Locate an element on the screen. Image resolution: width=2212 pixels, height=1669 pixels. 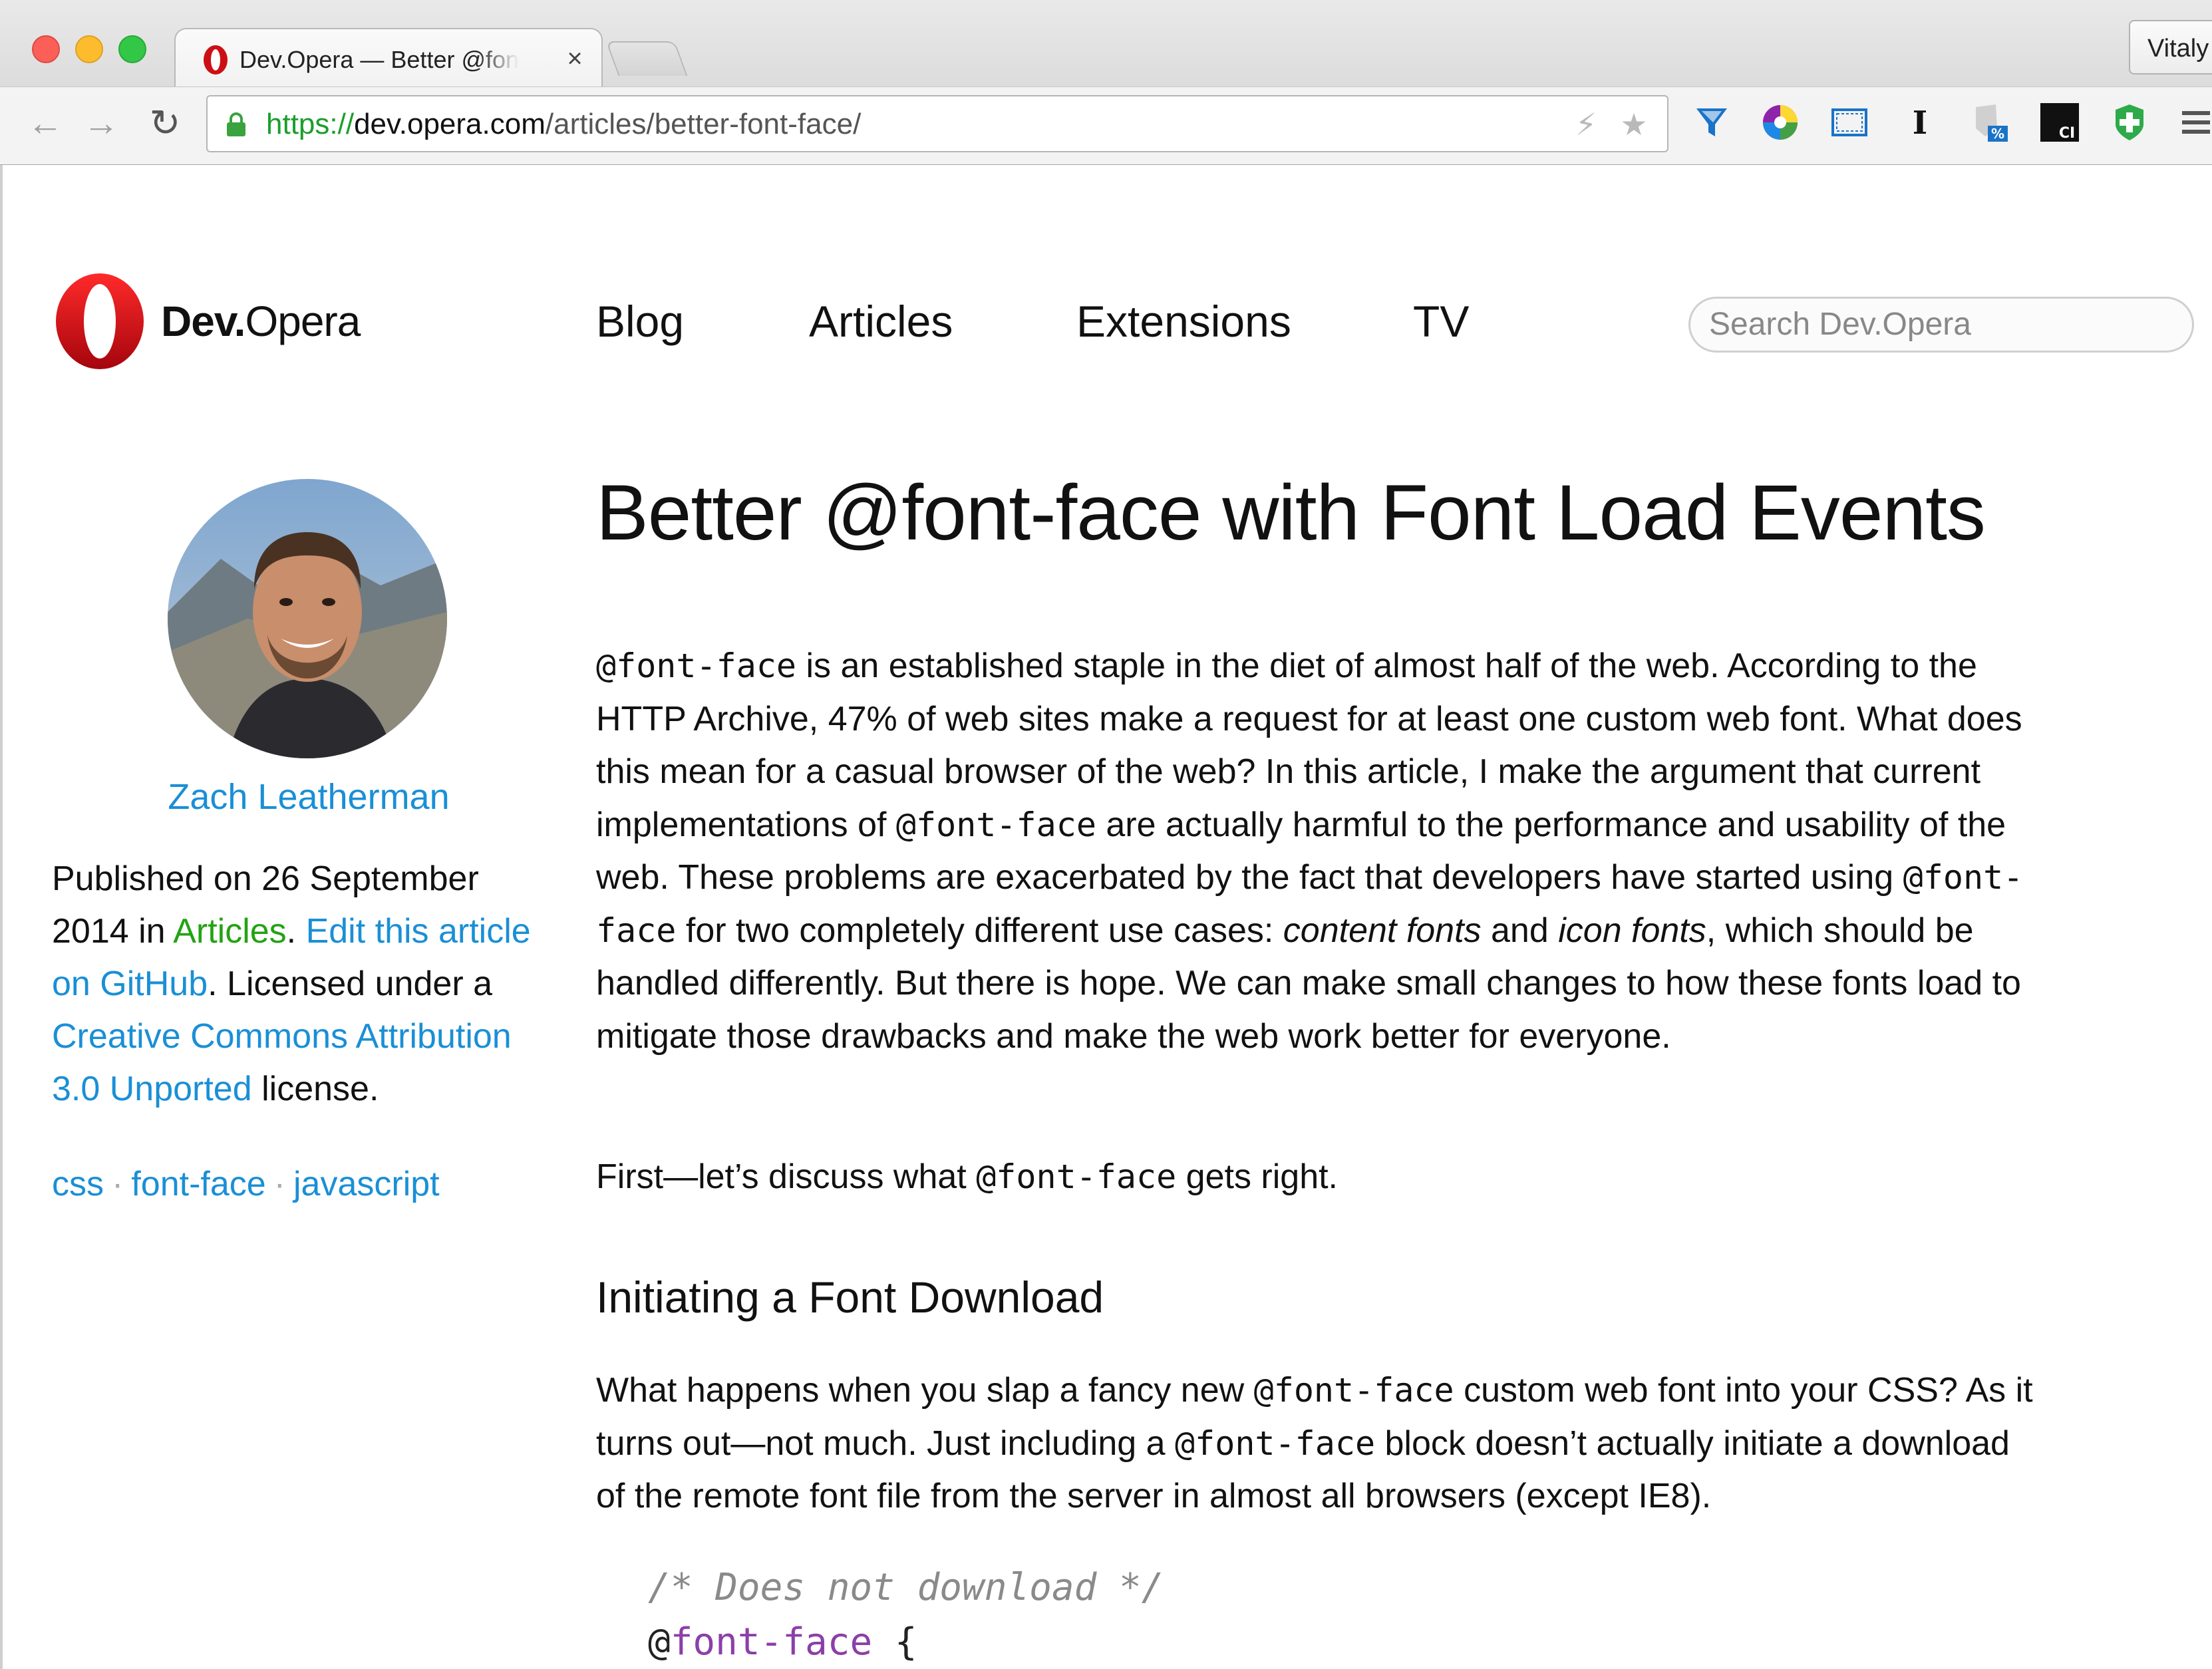
license-suffix: license. is located at coordinates (315, 1089).